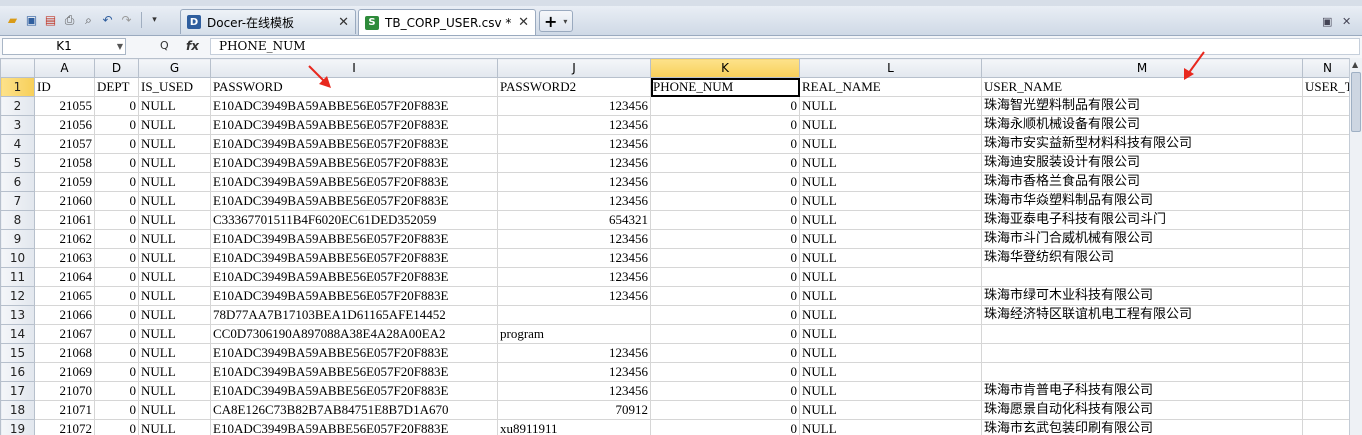  What do you see at coordinates (1142, 125) in the screenshot?
I see `data-cell: 珠海永顺机械设备有限公司` at bounding box center [1142, 125].